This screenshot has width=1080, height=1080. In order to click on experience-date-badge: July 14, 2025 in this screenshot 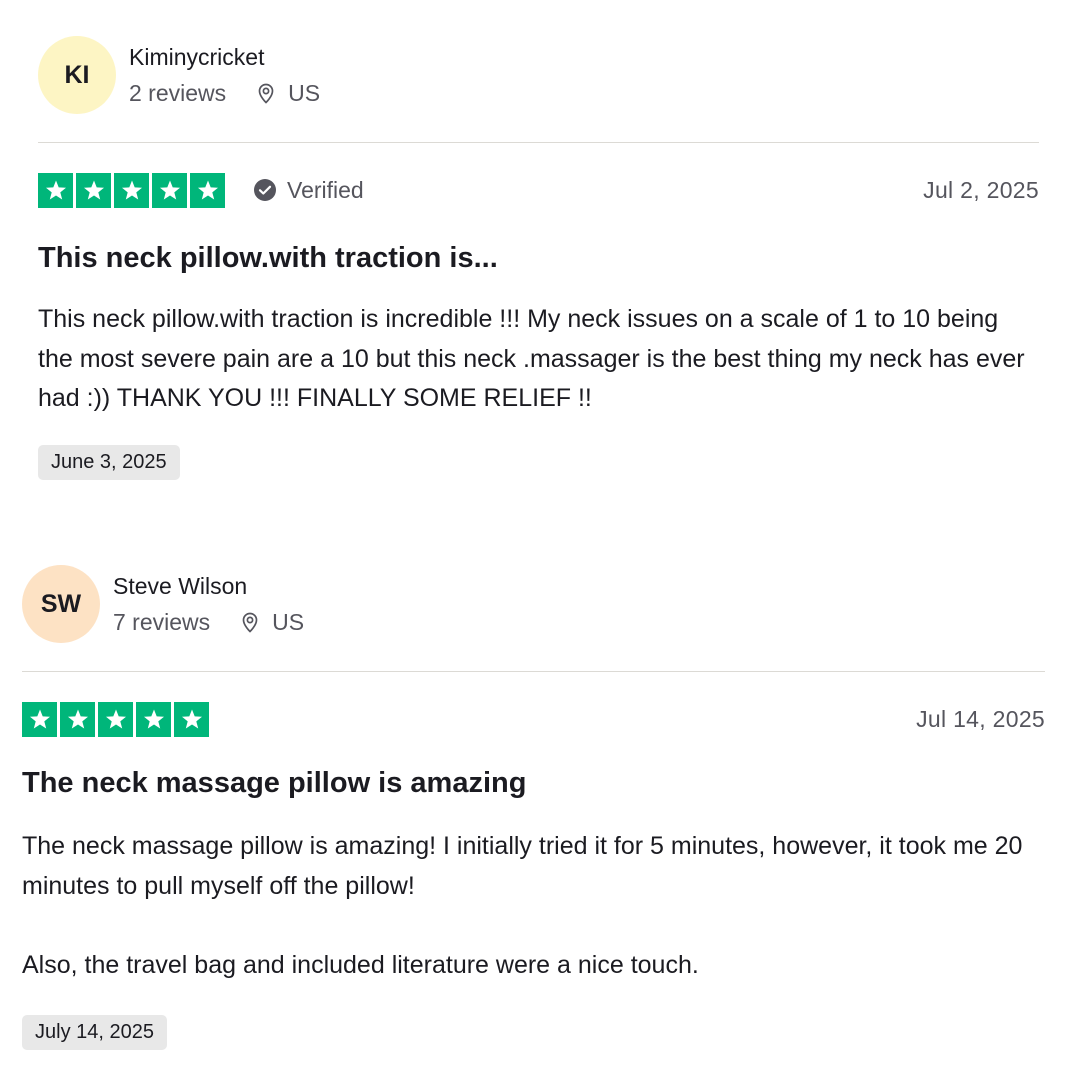, I will do `click(94, 1032)`.